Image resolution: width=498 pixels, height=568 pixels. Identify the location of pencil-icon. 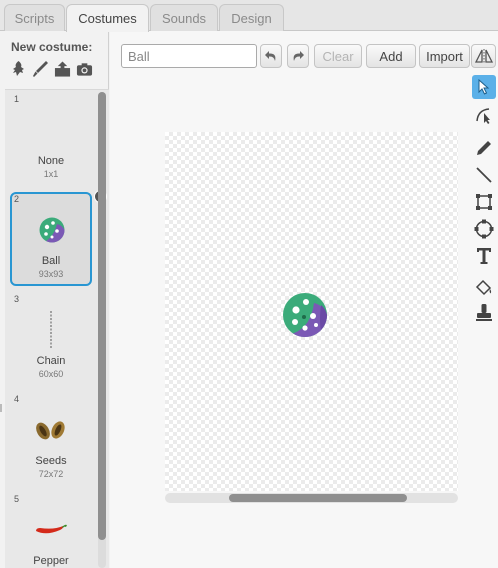
(484, 148).